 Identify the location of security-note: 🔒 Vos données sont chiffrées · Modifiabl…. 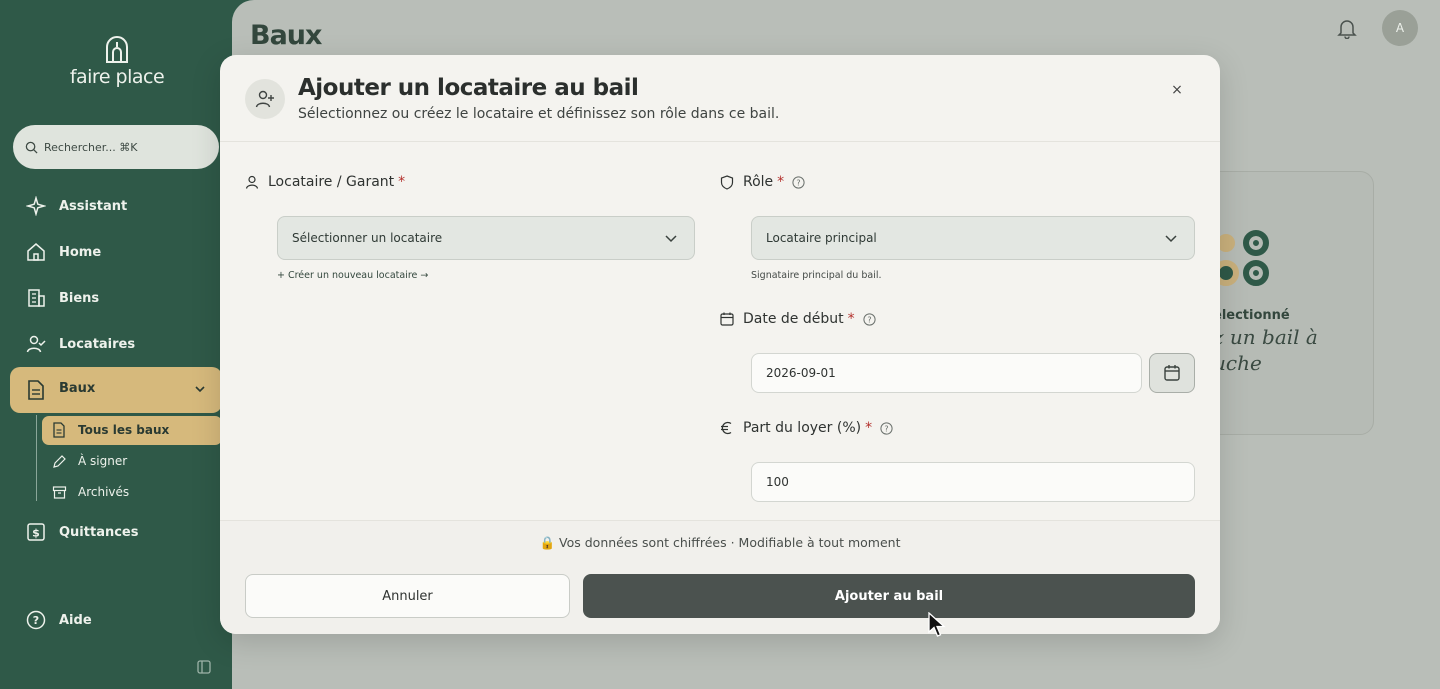
(720, 542).